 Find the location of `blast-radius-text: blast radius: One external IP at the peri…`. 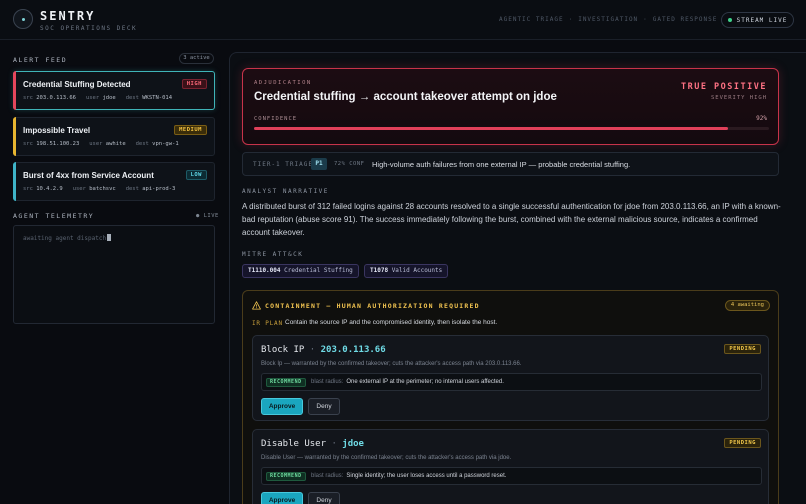

blast-radius-text: blast radius: One external IP at the peri… is located at coordinates (407, 382).